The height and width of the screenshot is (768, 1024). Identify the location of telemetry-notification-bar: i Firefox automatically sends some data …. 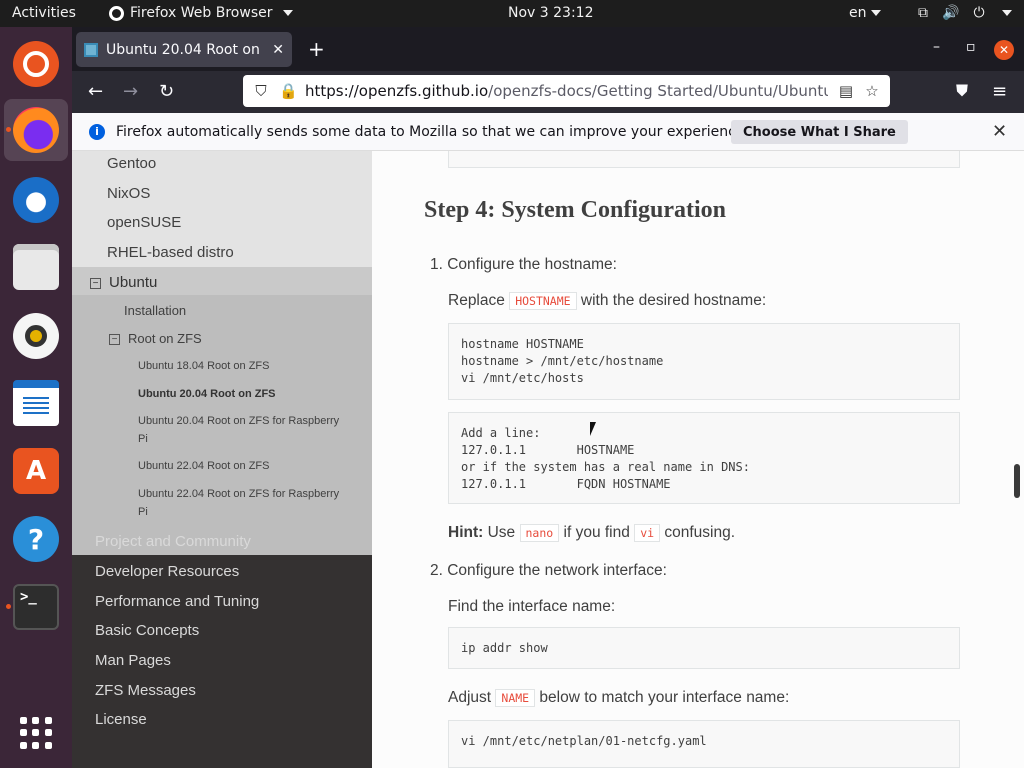
(548, 132).